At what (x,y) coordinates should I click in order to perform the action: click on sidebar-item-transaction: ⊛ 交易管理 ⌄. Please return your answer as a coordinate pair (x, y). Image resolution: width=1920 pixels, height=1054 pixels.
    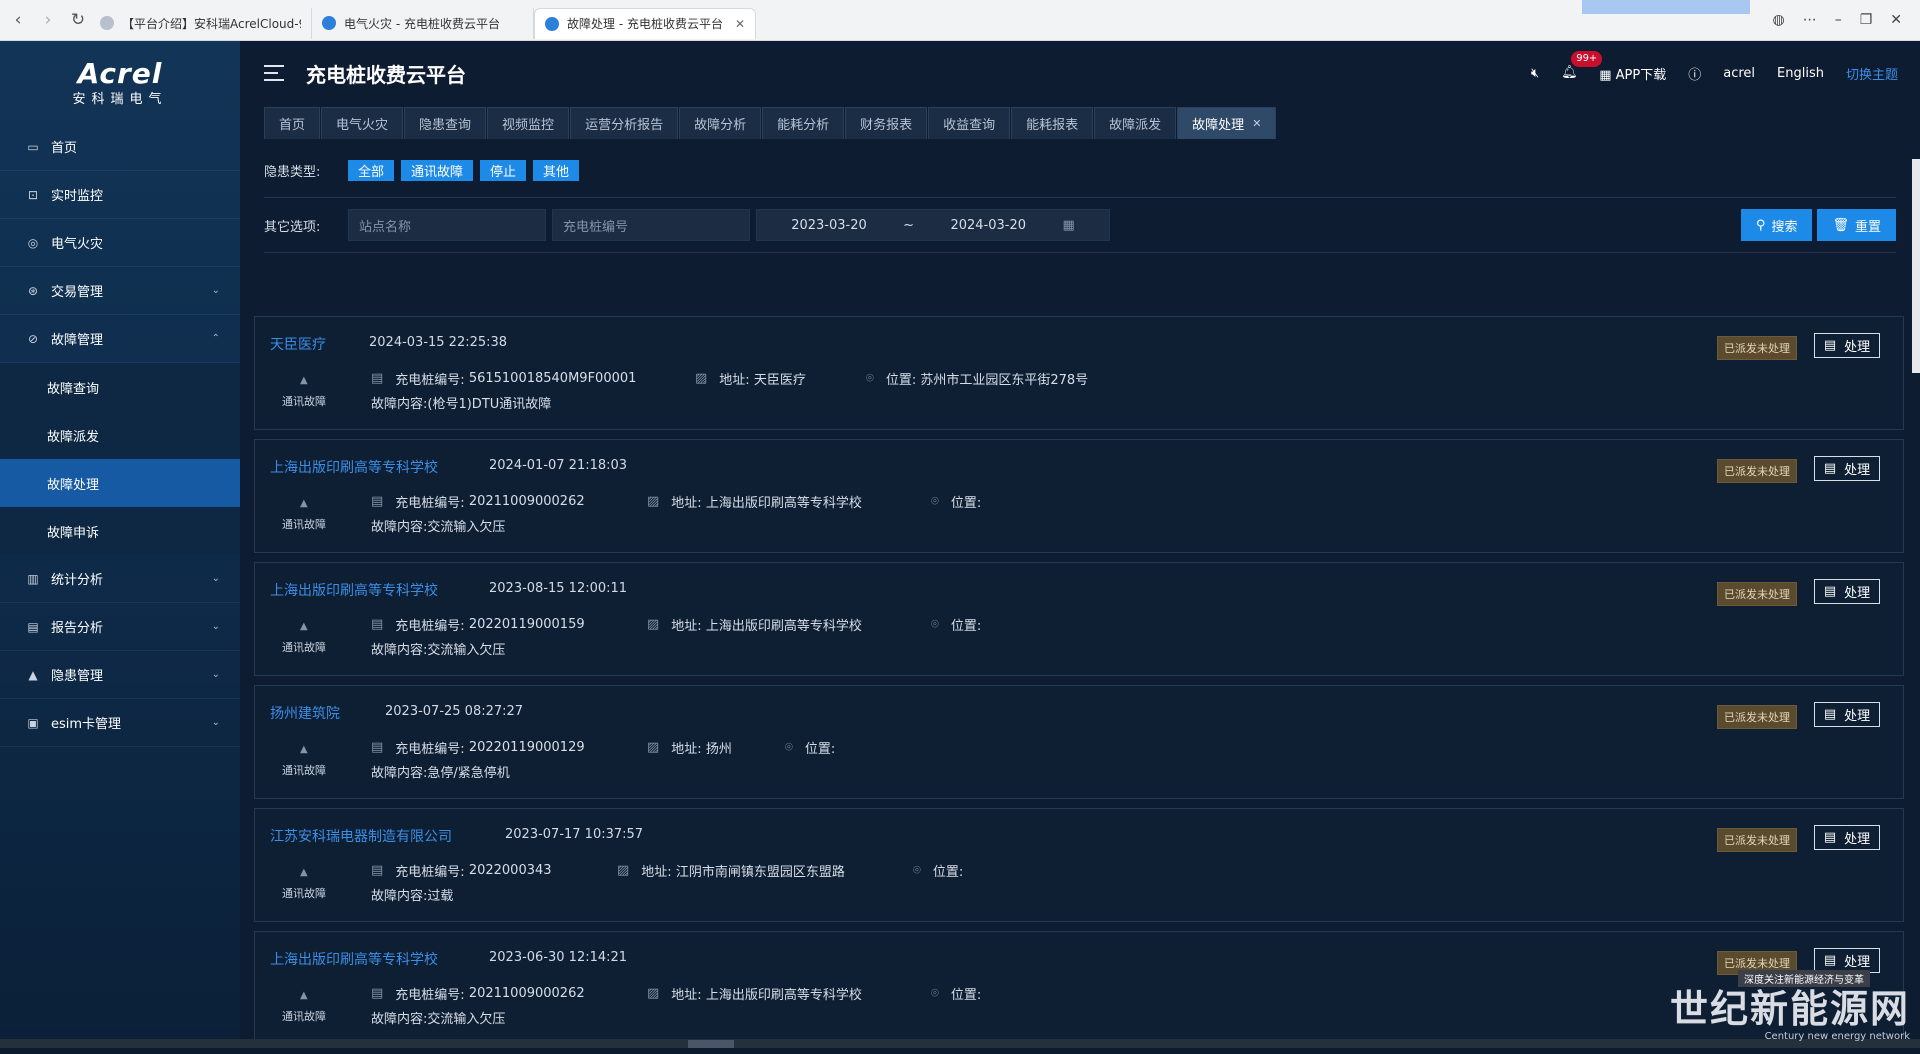
    Looking at the image, I should click on (120, 291).